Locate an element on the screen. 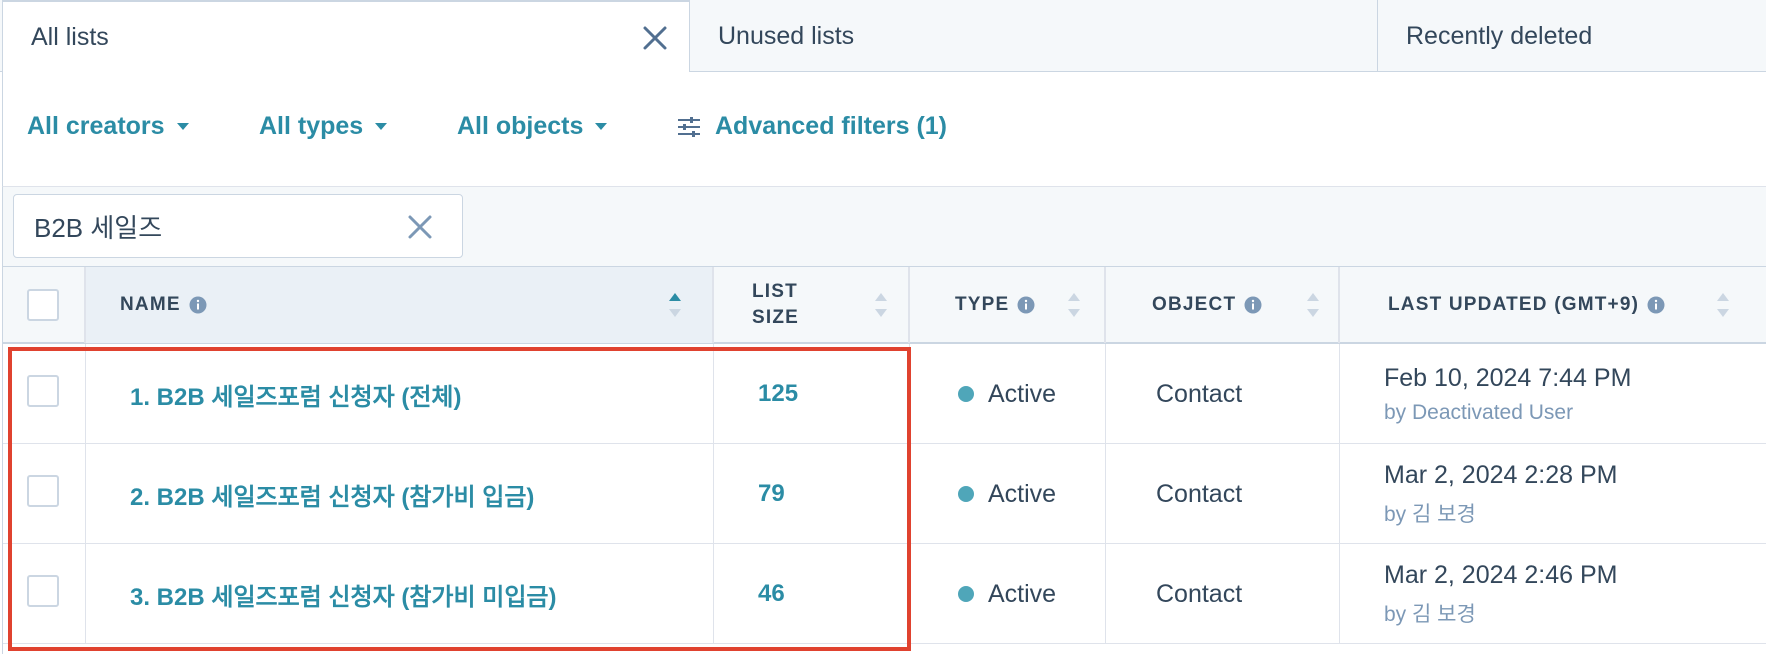  tab-recently-deleted-label: Recently deleted is located at coordinates (1499, 35).